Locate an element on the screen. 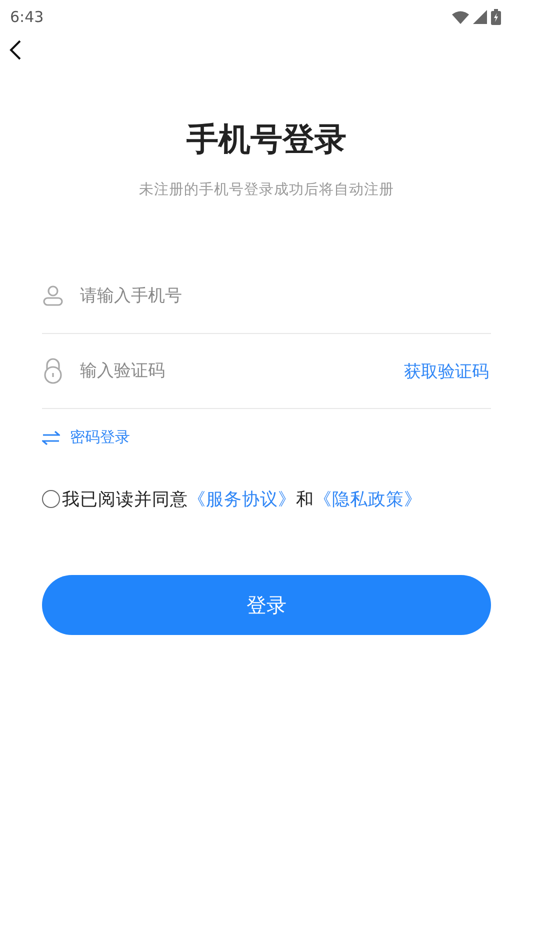 Image resolution: width=533 pixels, height=948 pixels. privacy-link: 《隐私政策》 is located at coordinates (368, 500).